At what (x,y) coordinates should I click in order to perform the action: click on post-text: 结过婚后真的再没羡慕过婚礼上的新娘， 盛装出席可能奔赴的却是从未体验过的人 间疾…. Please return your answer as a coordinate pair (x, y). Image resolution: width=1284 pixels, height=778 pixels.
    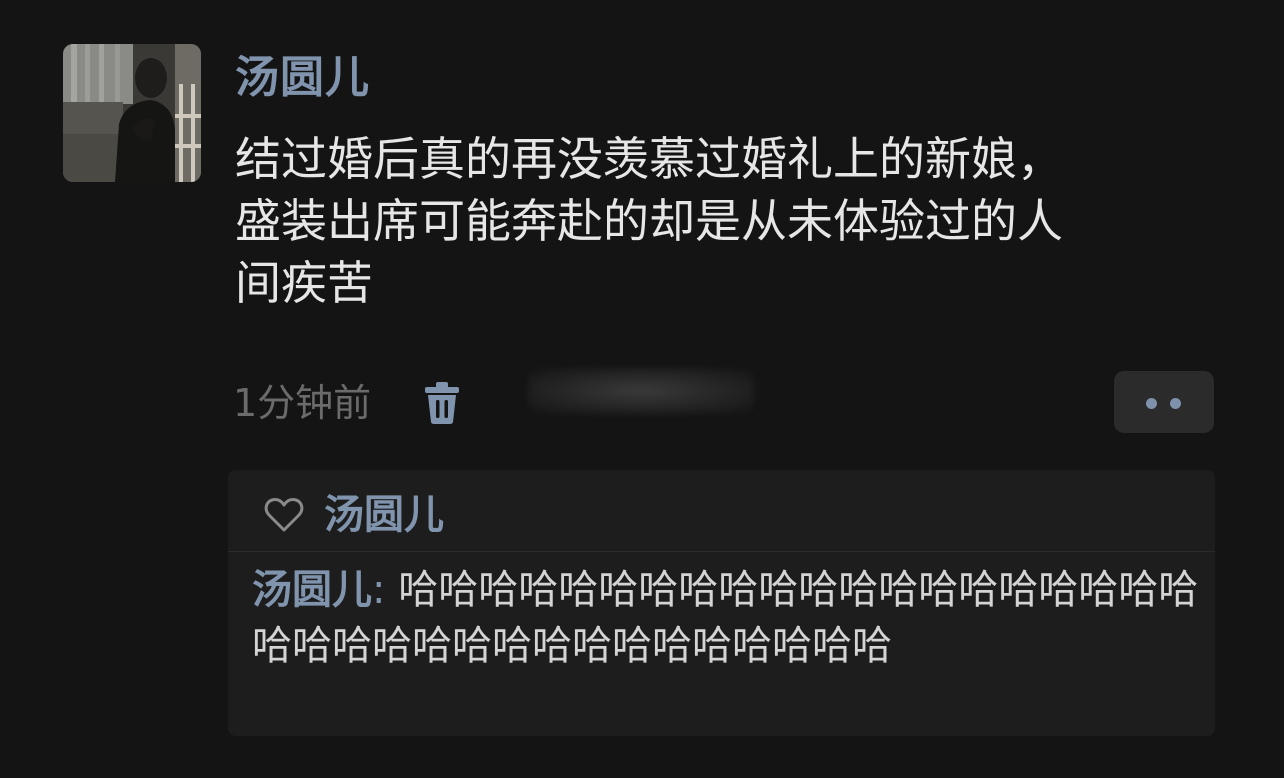
    Looking at the image, I should click on (649, 221).